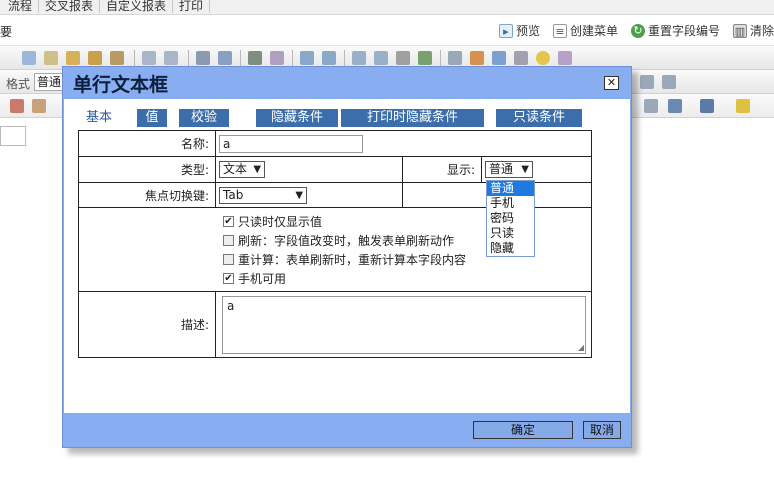 The width and height of the screenshot is (774, 477). What do you see at coordinates (18, 84) in the screenshot?
I see `format-label: 格式` at bounding box center [18, 84].